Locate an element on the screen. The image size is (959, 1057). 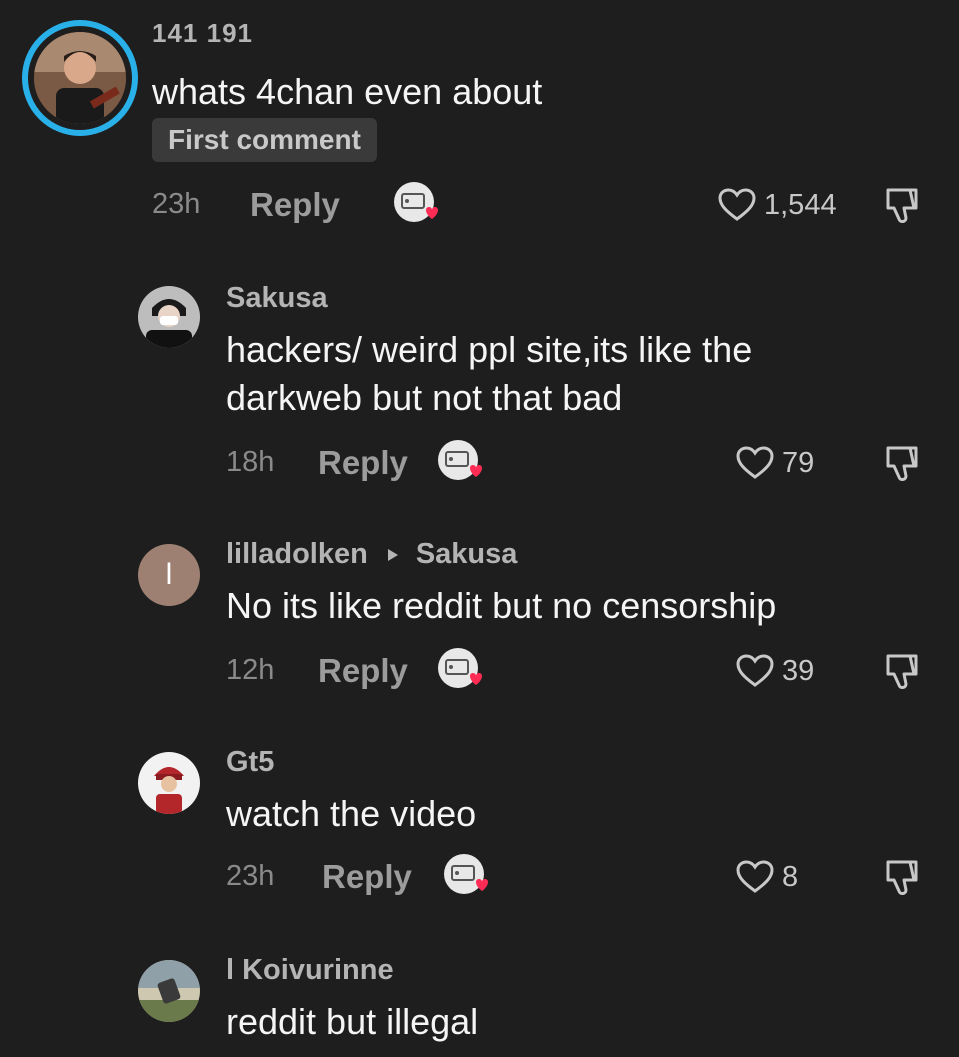
reply-to-arrow-icon is located at coordinates (392, 554).